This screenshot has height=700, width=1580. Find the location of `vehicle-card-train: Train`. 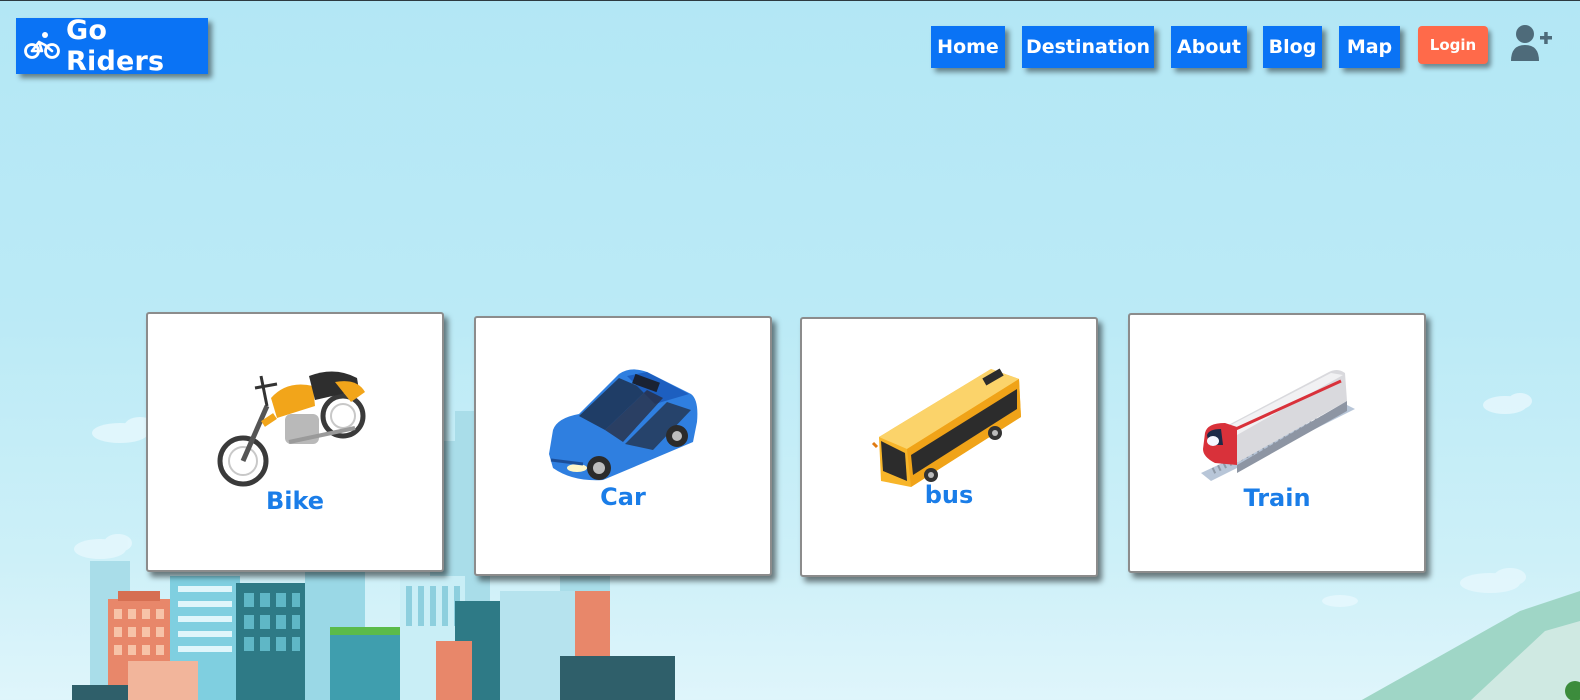

vehicle-card-train: Train is located at coordinates (1277, 443).